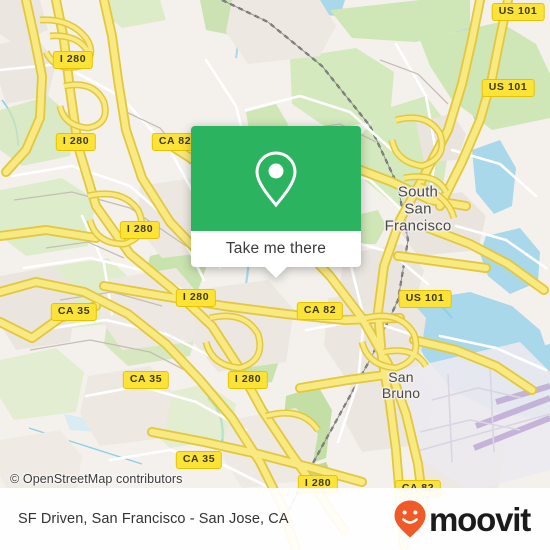 The width and height of the screenshot is (550, 550). What do you see at coordinates (276, 272) in the screenshot?
I see `callout-pointer-tip` at bounding box center [276, 272].